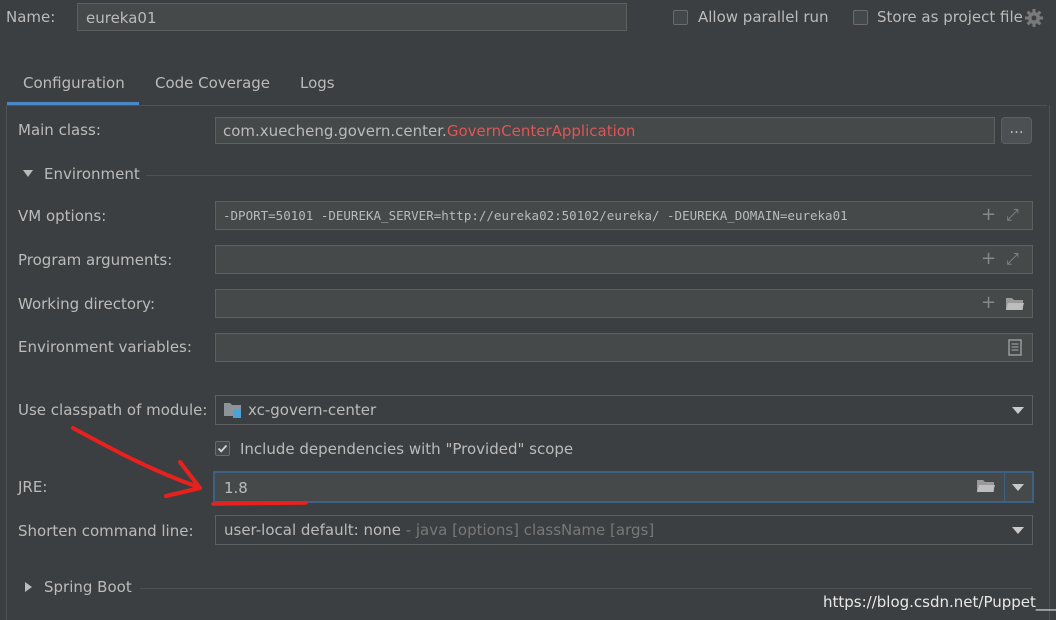 Image resolution: width=1056 pixels, height=620 pixels. What do you see at coordinates (860, 17) in the screenshot?
I see `store-as-project-file-checkbox` at bounding box center [860, 17].